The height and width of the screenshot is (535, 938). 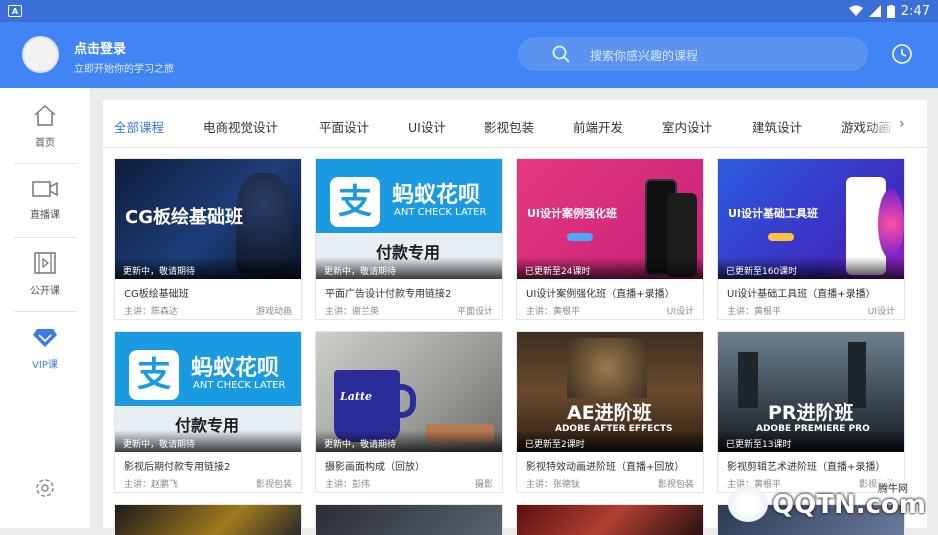 What do you see at coordinates (240, 126) in the screenshot?
I see `tab-ecommerce: 电商视觉设计` at bounding box center [240, 126].